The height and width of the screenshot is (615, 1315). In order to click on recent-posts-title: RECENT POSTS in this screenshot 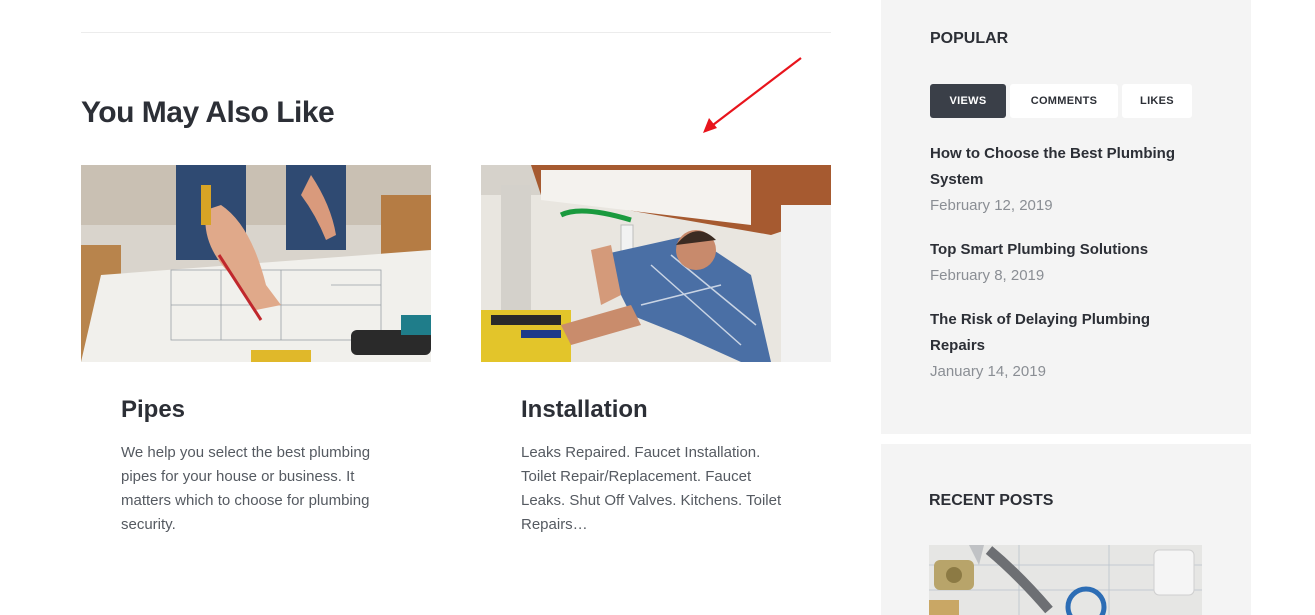, I will do `click(991, 500)`.